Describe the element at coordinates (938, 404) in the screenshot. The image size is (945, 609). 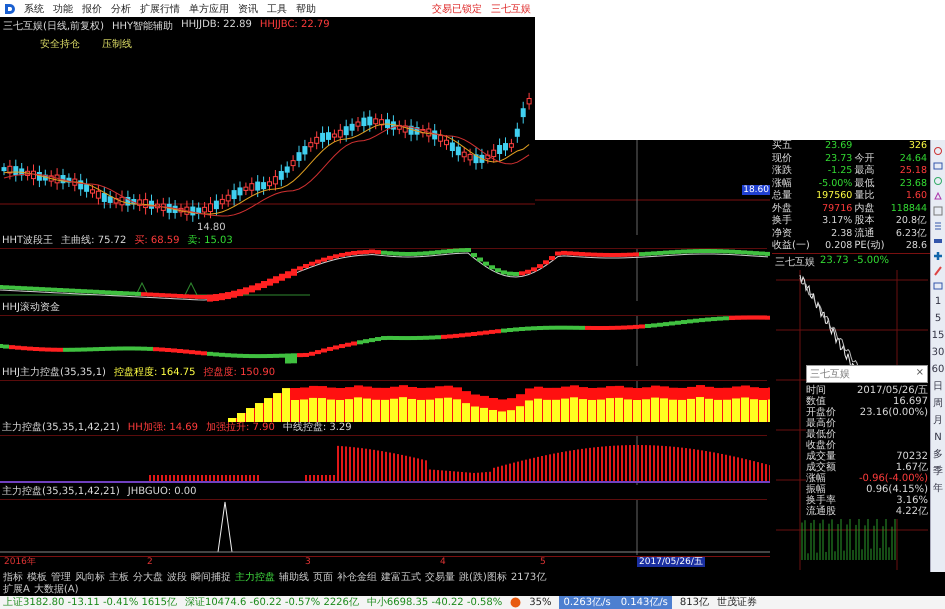
I see `period-button: 周` at that location.